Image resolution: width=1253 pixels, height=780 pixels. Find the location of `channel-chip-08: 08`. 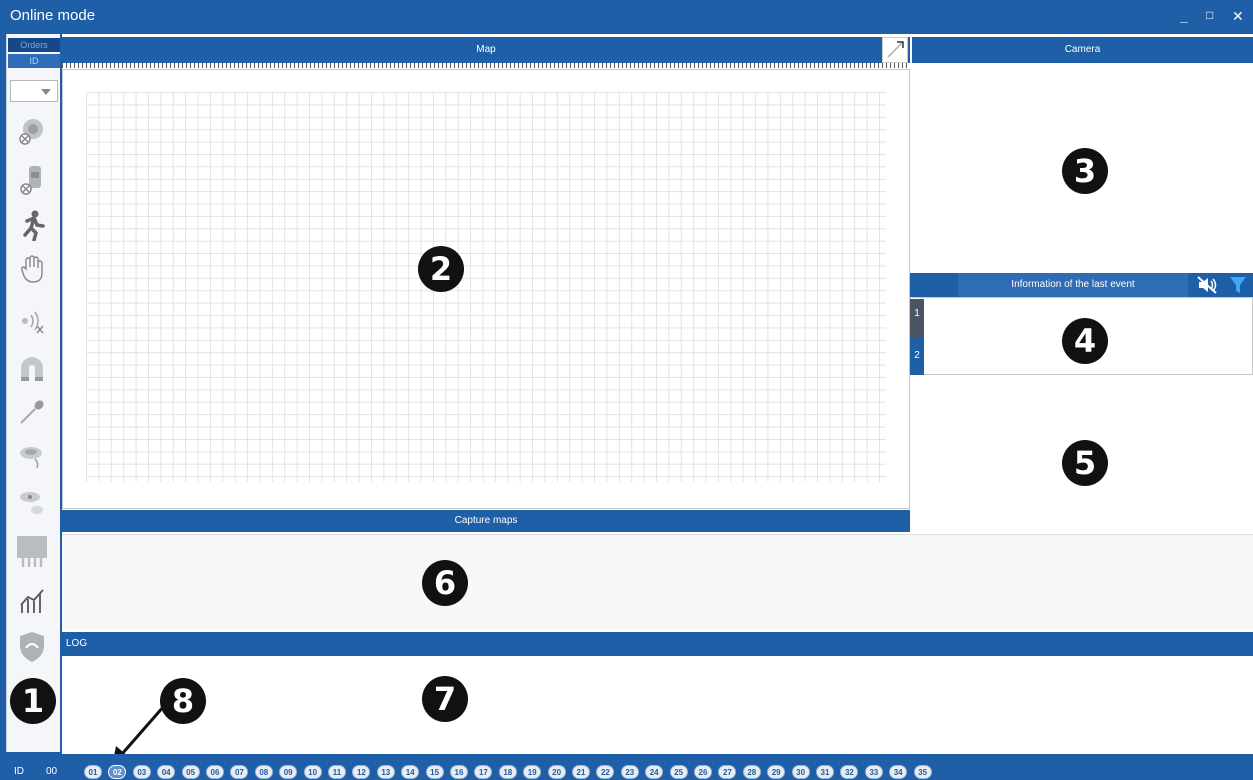

channel-chip-08: 08 is located at coordinates (263, 772).